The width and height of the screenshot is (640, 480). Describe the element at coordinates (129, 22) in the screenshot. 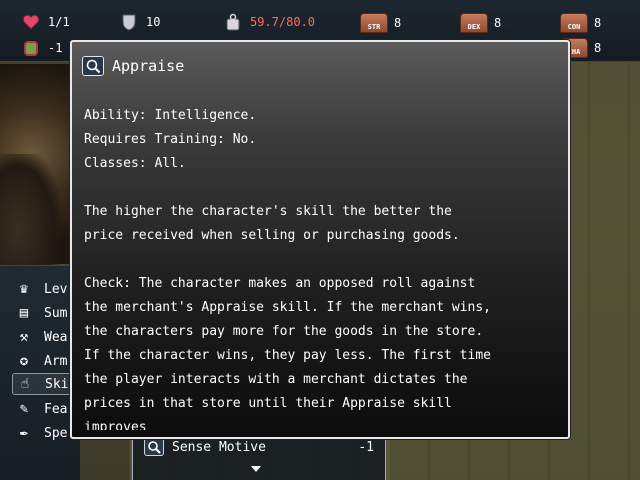

I see `armor-shield-icon` at that location.